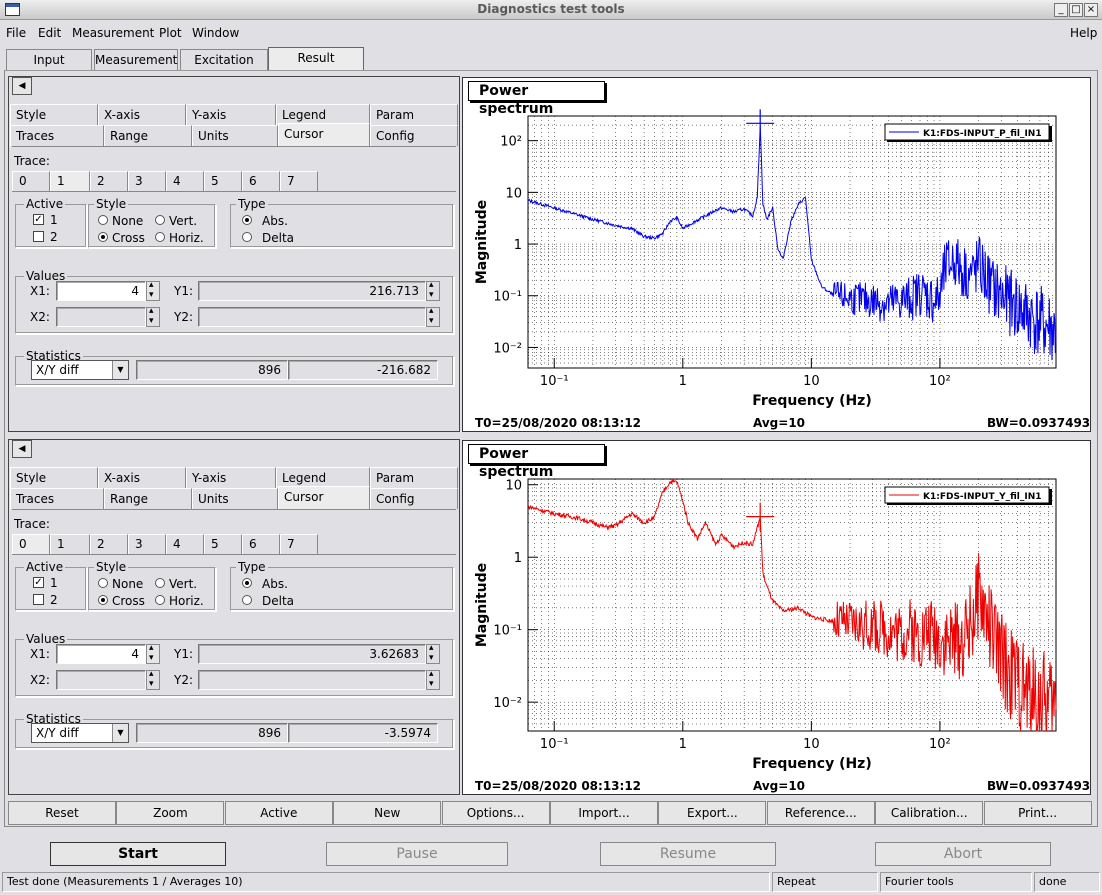 The width and height of the screenshot is (1102, 895). I want to click on tab-result: Result, so click(316, 59).